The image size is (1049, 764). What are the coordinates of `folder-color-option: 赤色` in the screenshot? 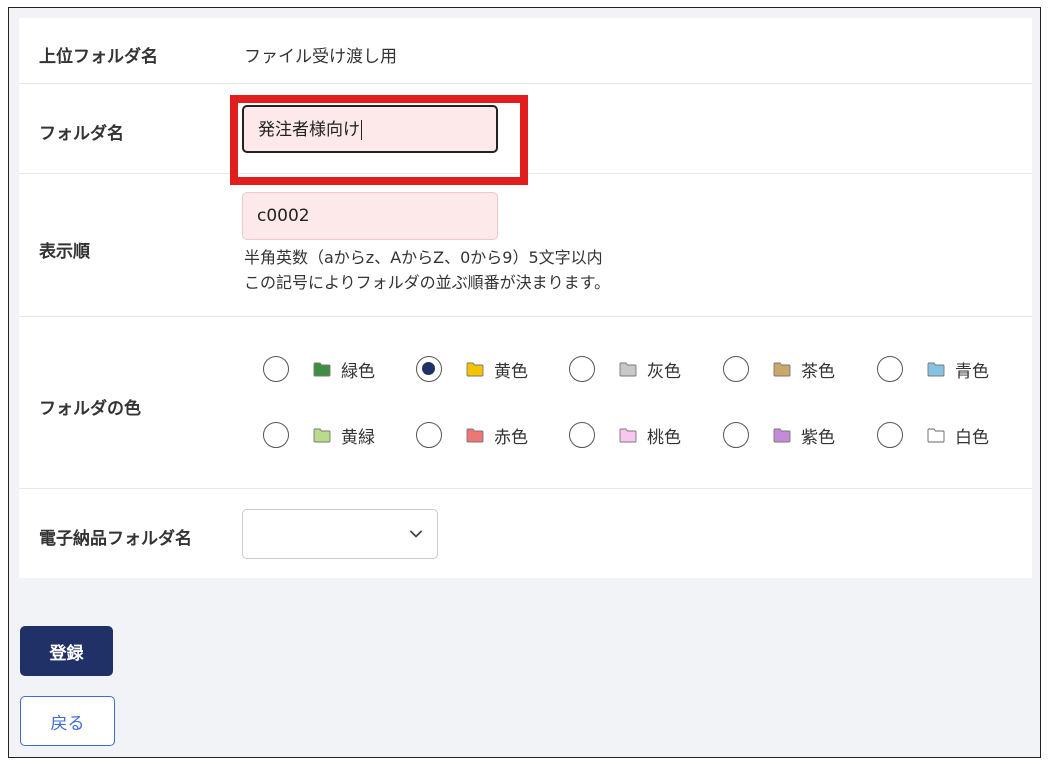 It's located at (472, 435).